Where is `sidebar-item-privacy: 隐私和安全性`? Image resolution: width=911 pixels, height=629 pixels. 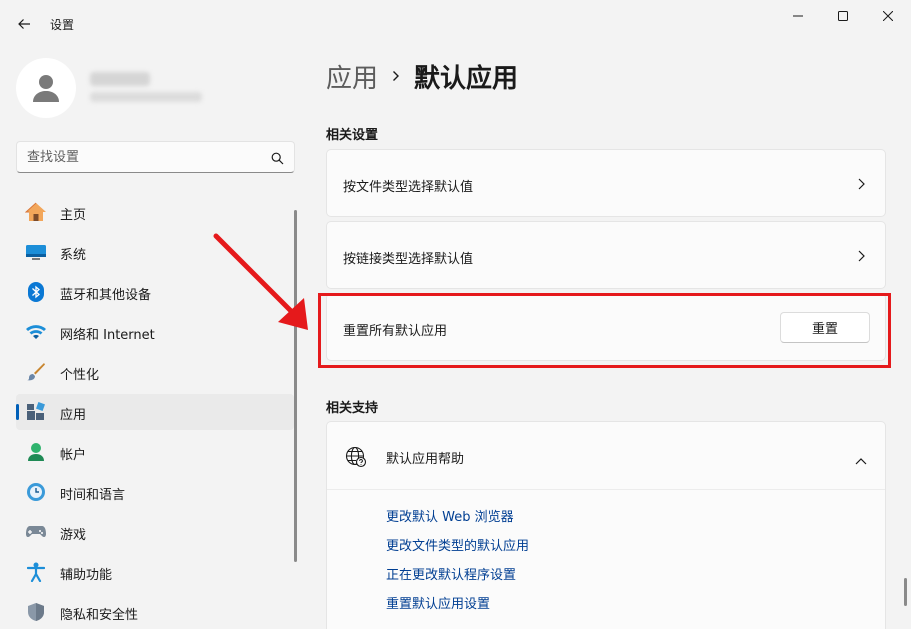
sidebar-item-privacy: 隐私和安全性 is located at coordinates (155, 611).